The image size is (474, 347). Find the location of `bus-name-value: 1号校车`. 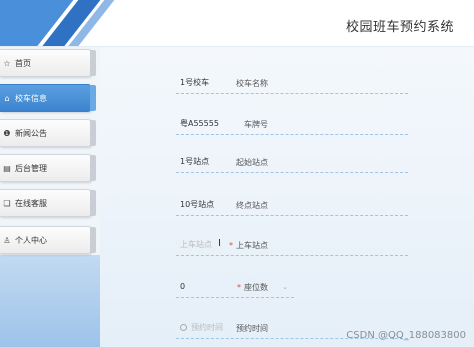

bus-name-value: 1号校车 is located at coordinates (292, 83).